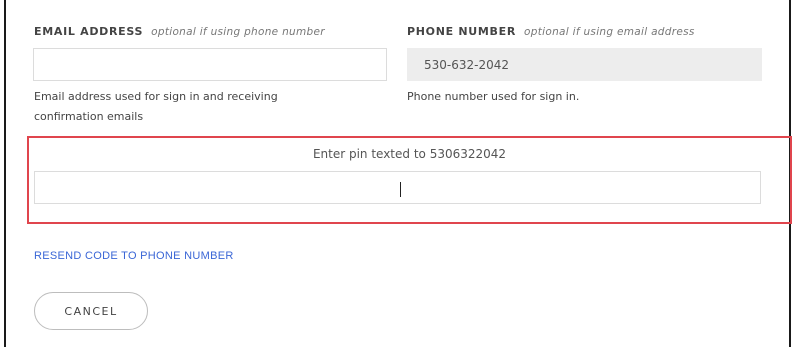 Image resolution: width=798 pixels, height=347 pixels. Describe the element at coordinates (89, 31) in the screenshot. I see `email-label-text: EMAIL ADDRESS` at that location.